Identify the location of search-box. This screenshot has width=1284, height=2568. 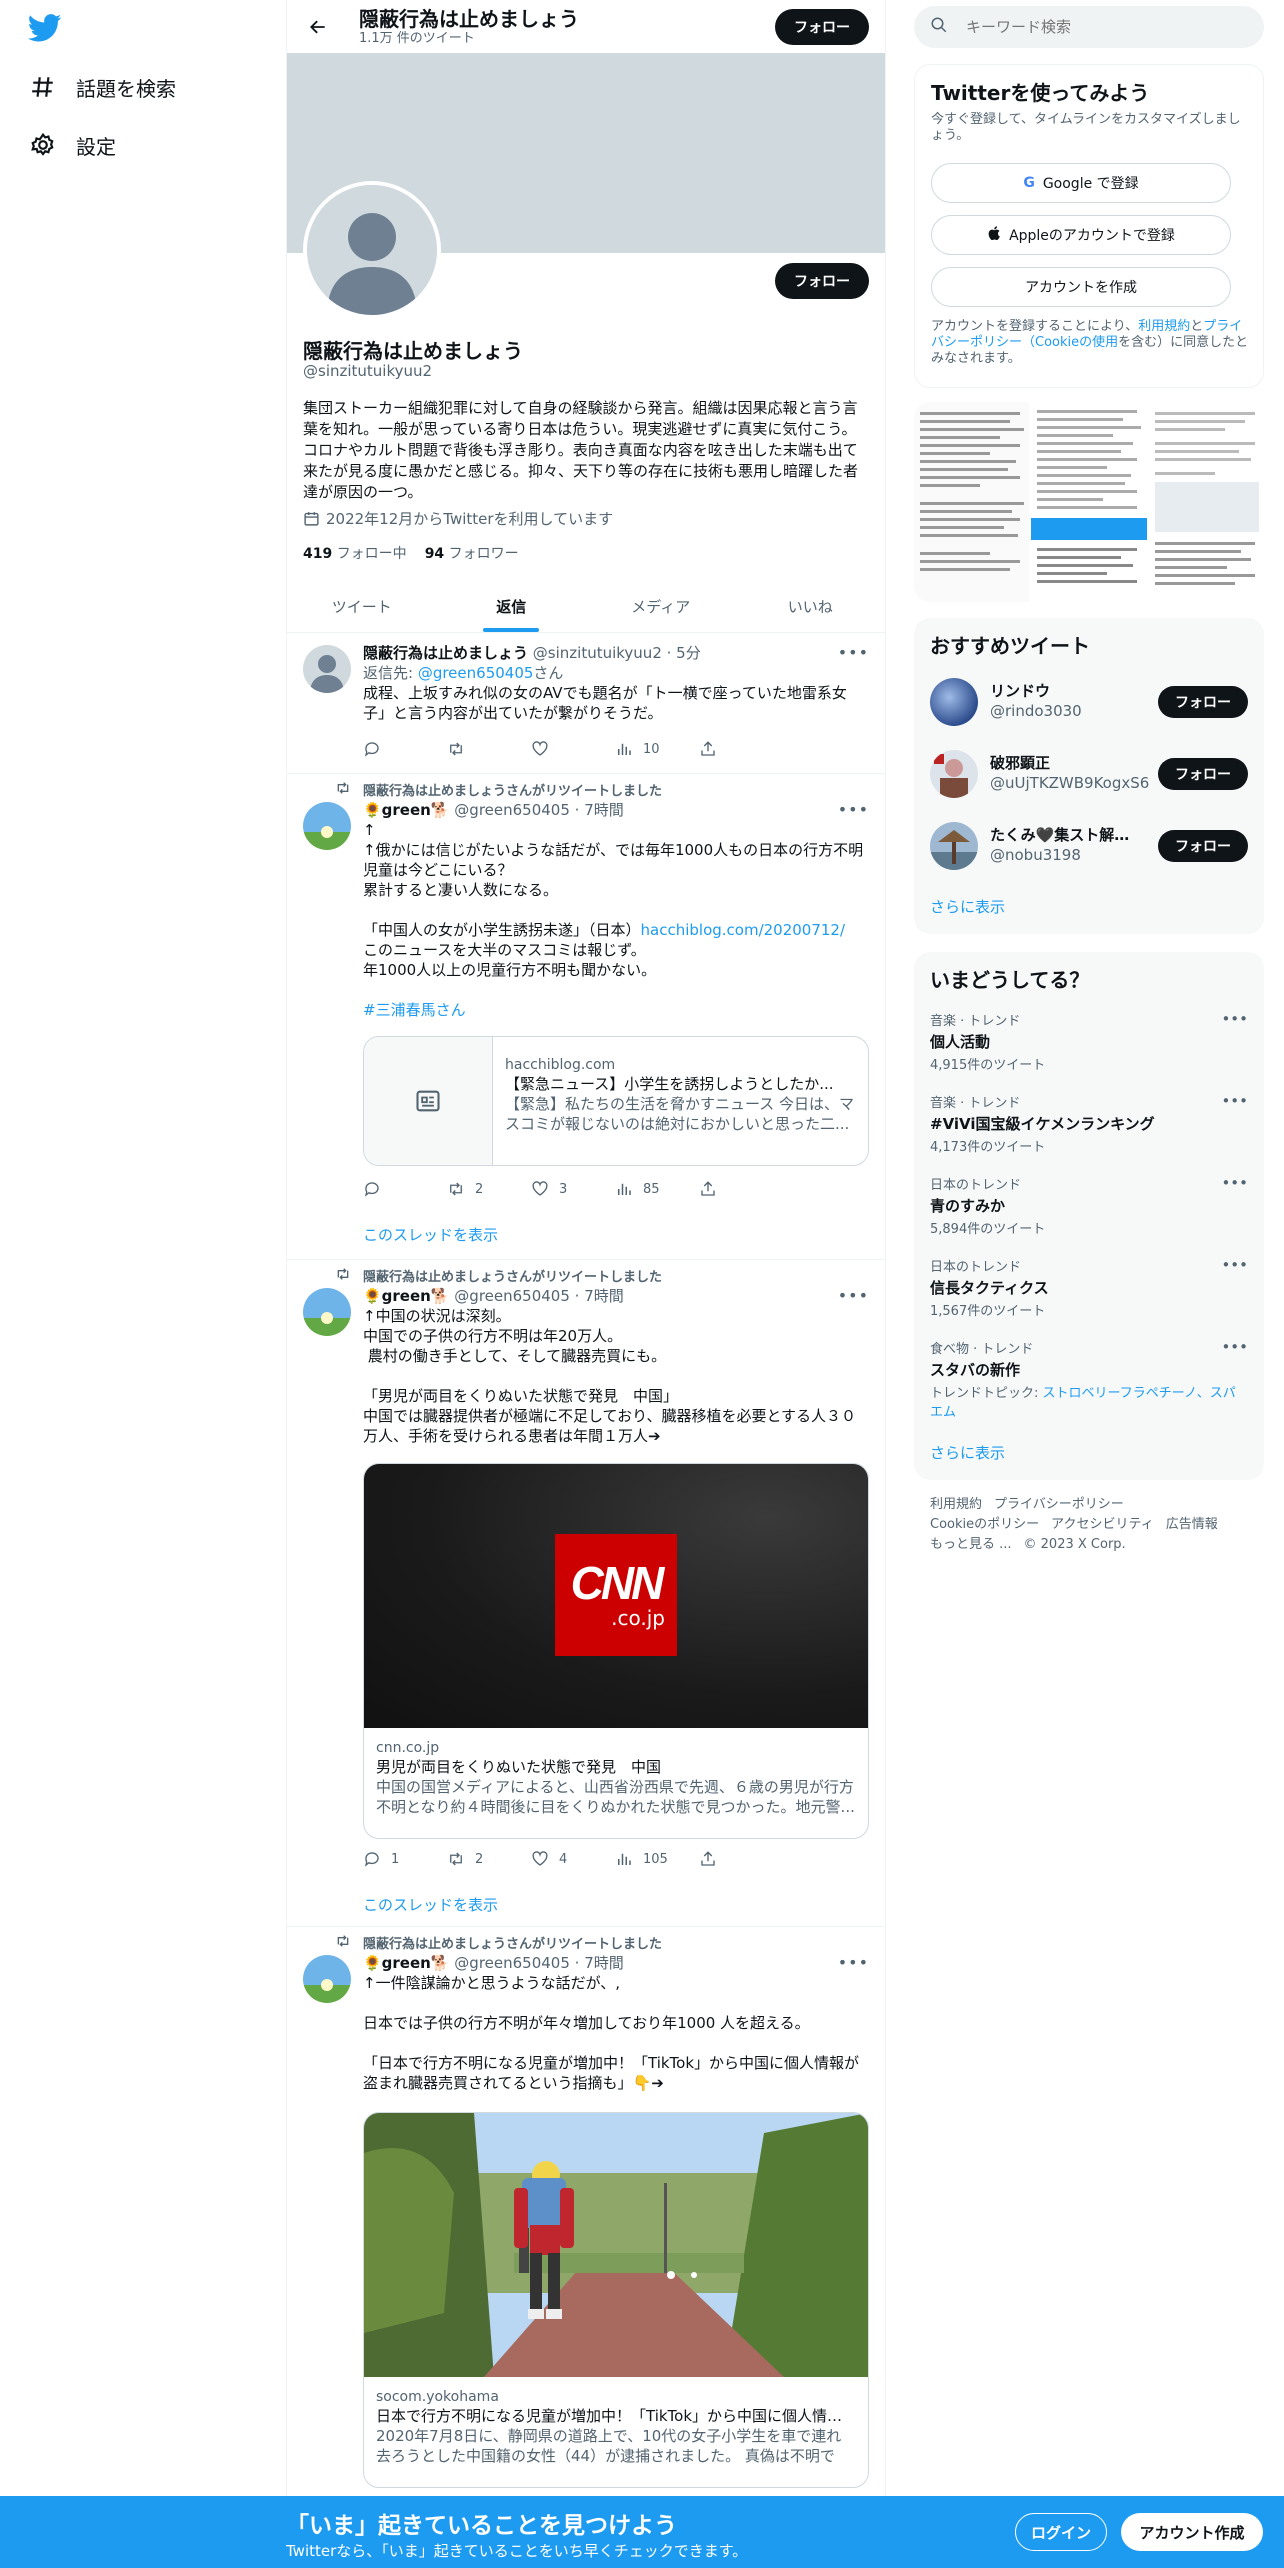
(1089, 27).